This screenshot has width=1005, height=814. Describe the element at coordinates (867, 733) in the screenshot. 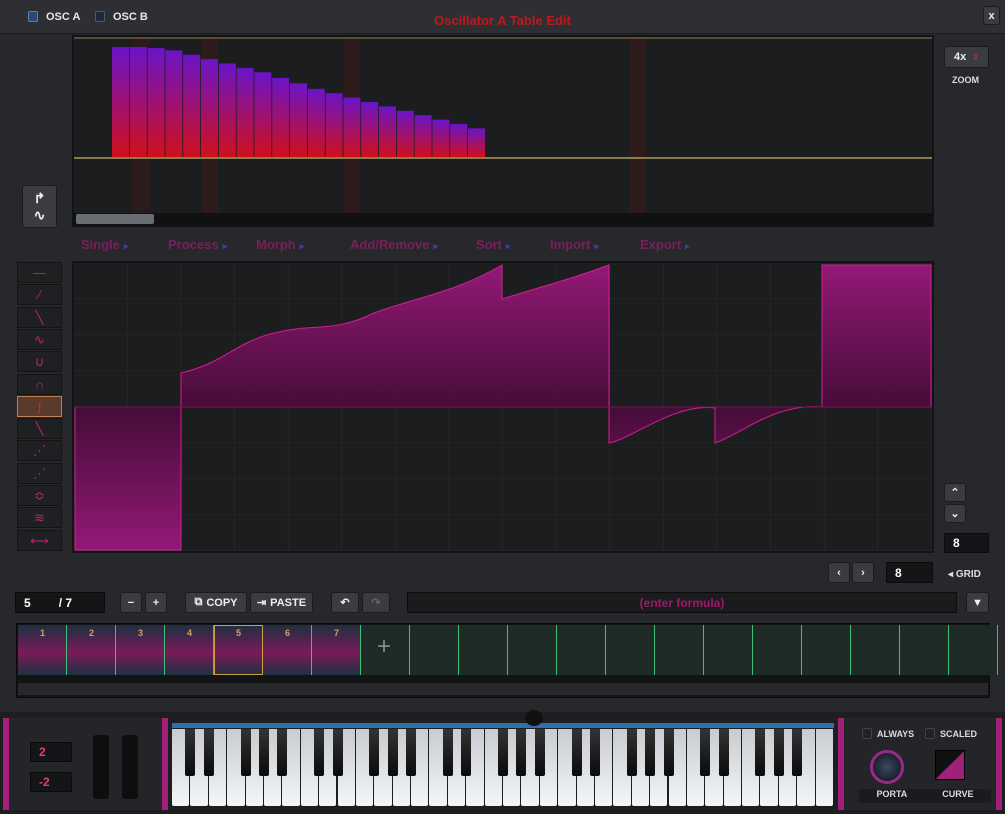

I see `always-checkbox` at that location.